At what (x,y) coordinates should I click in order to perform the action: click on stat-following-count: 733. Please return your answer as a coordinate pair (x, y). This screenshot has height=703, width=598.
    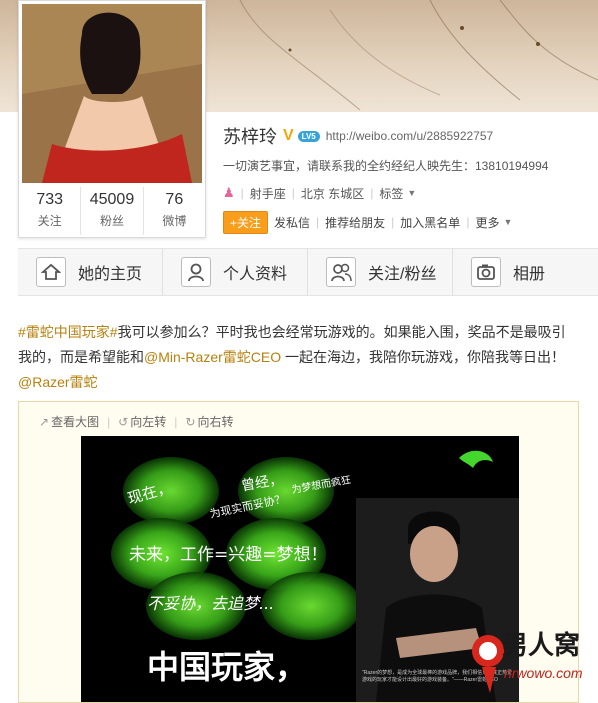
    Looking at the image, I should click on (50, 199).